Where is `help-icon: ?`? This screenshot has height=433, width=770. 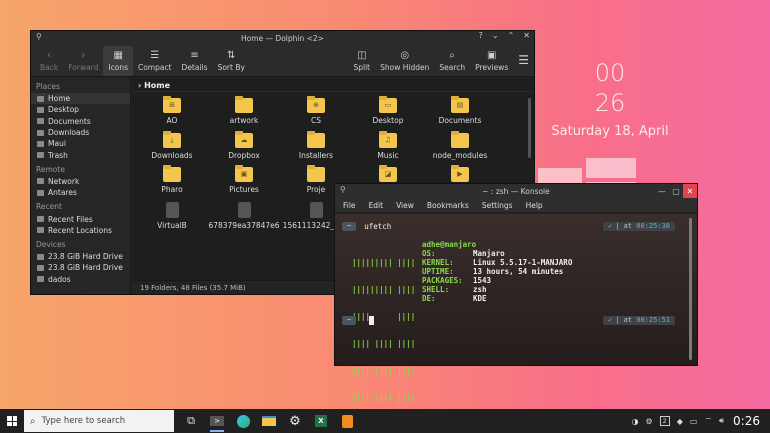 help-icon: ? is located at coordinates (481, 35).